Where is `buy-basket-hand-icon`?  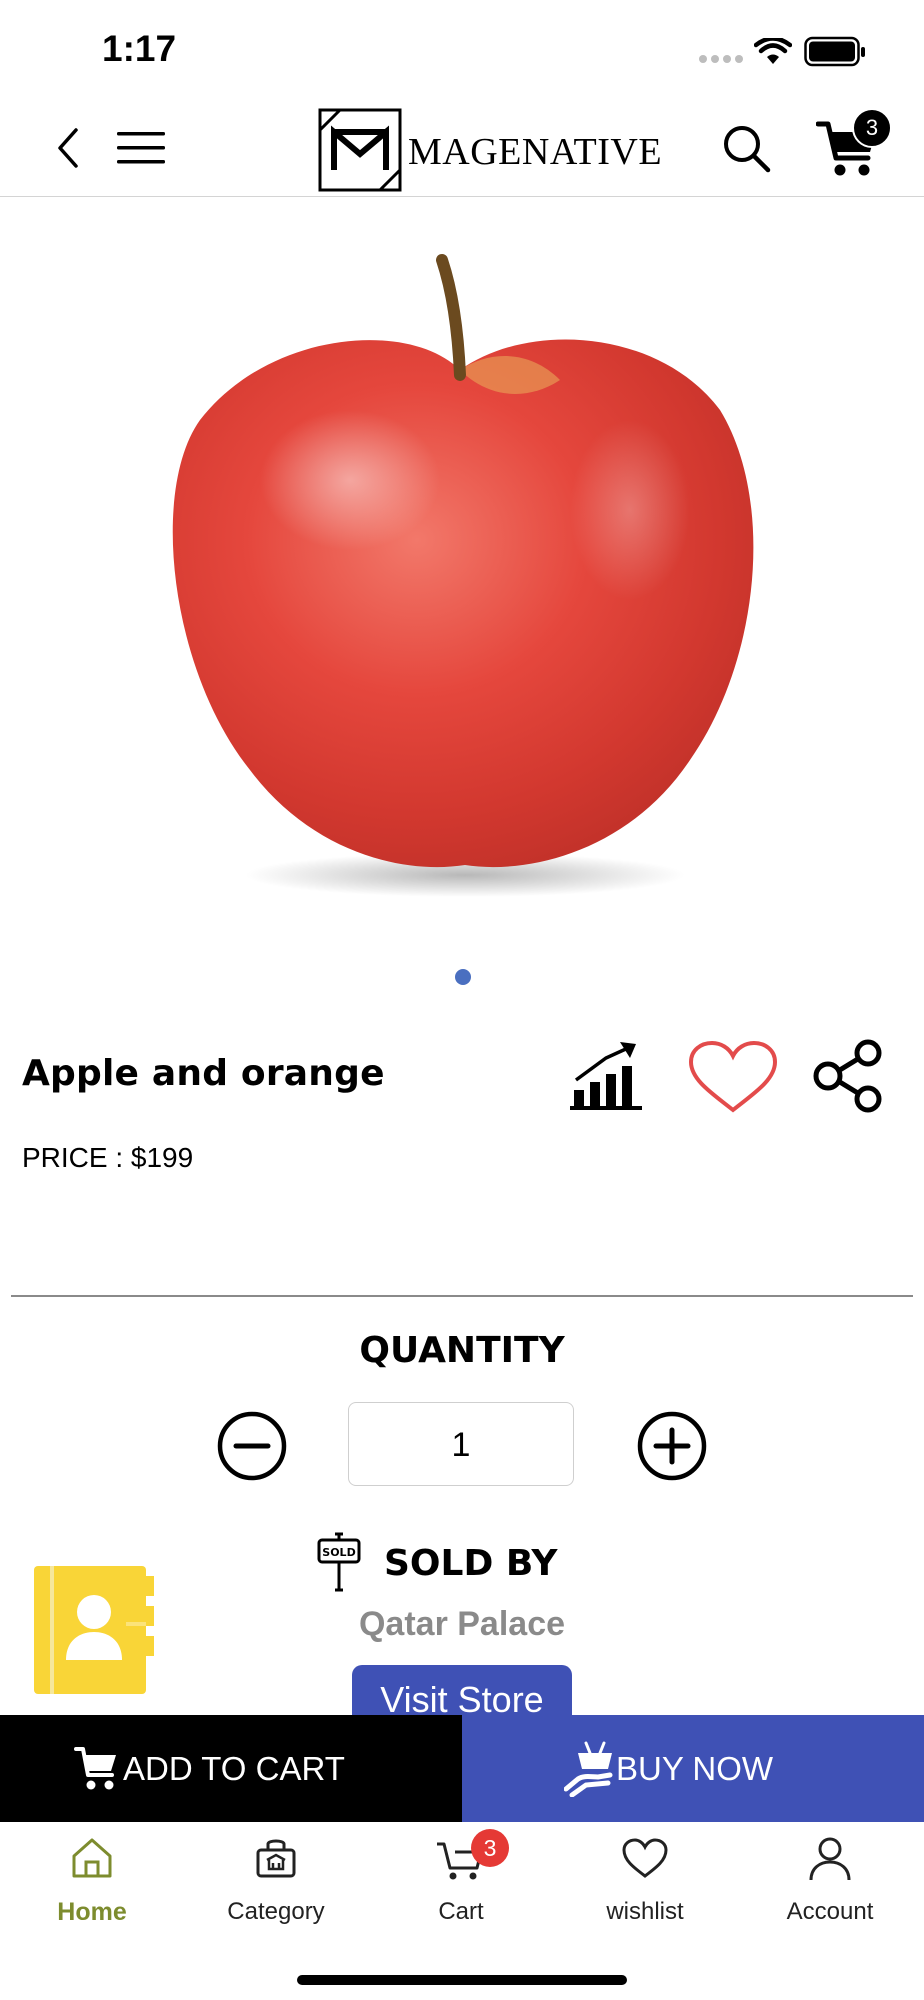 buy-basket-hand-icon is located at coordinates (588, 1769).